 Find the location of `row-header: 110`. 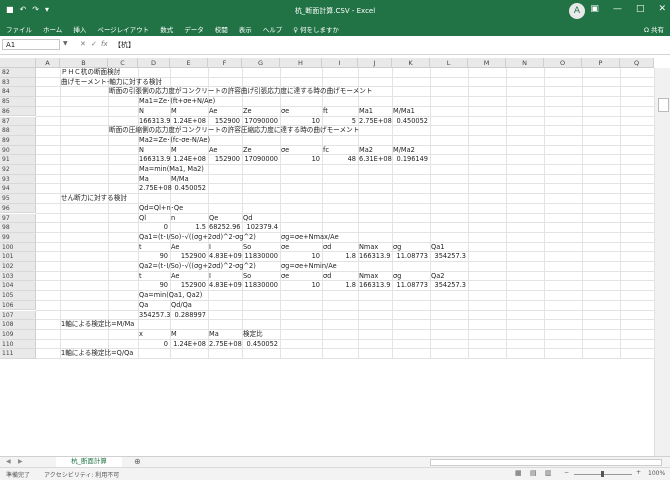

row-header: 110 is located at coordinates (18, 344).